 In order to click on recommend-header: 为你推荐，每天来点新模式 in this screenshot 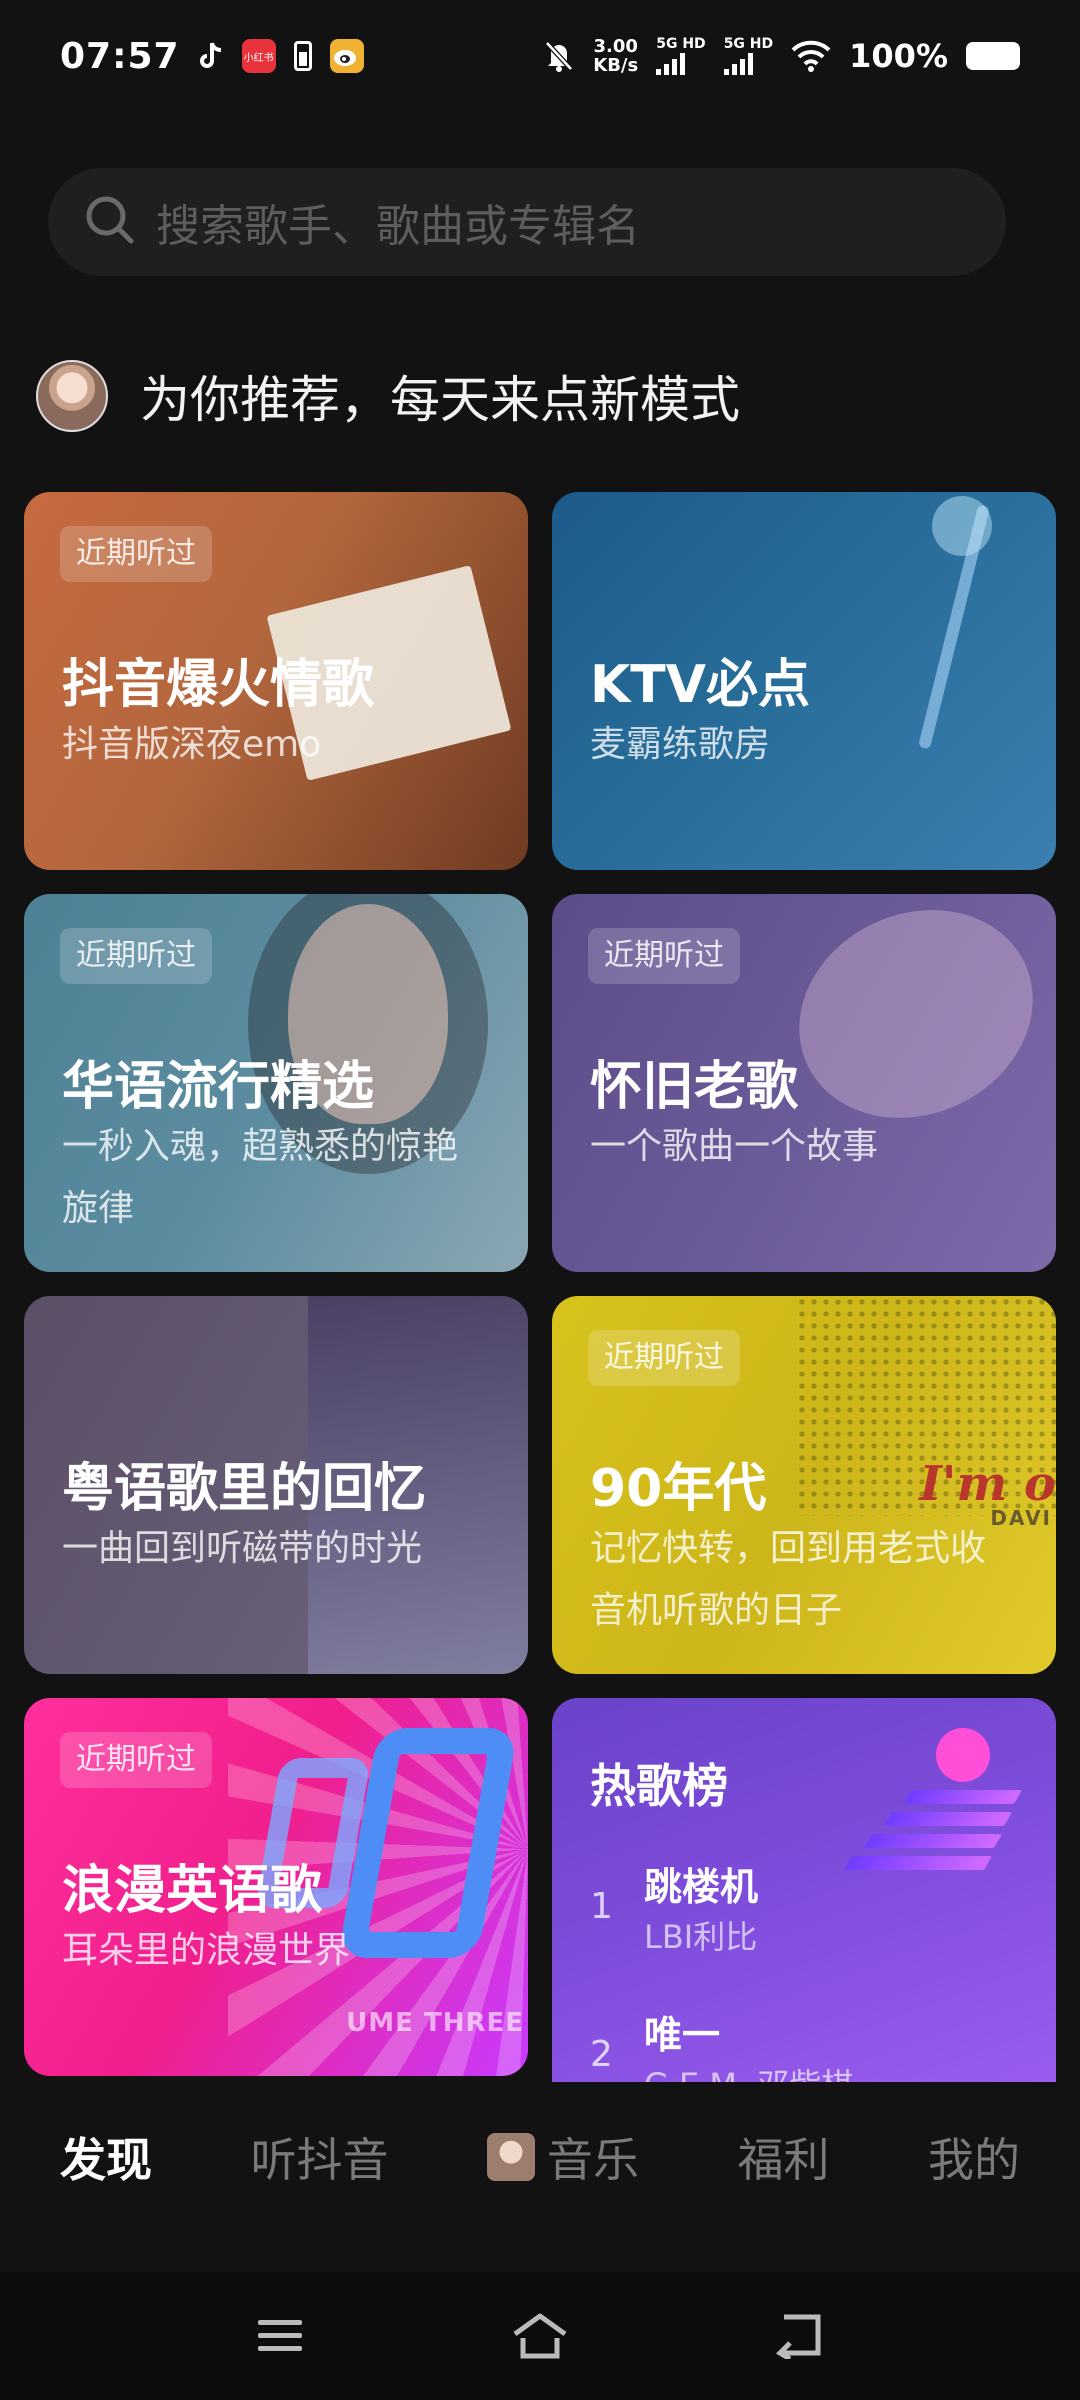, I will do `click(388, 396)`.